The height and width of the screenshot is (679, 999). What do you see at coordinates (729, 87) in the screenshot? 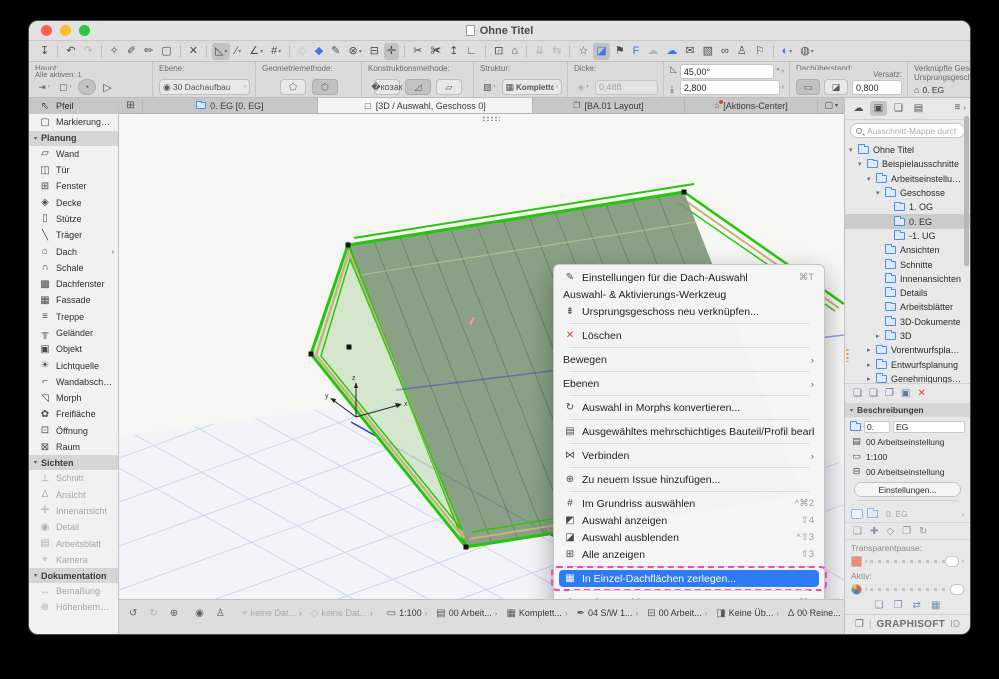
I see `pivot-height-input` at bounding box center [729, 87].